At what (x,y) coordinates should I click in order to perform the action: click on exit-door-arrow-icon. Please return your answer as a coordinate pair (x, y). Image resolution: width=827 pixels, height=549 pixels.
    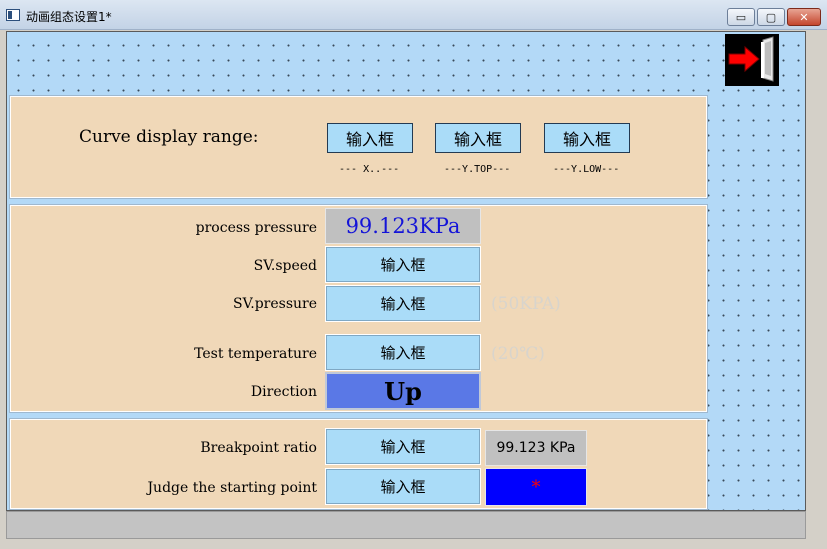
    Looking at the image, I should click on (752, 60).